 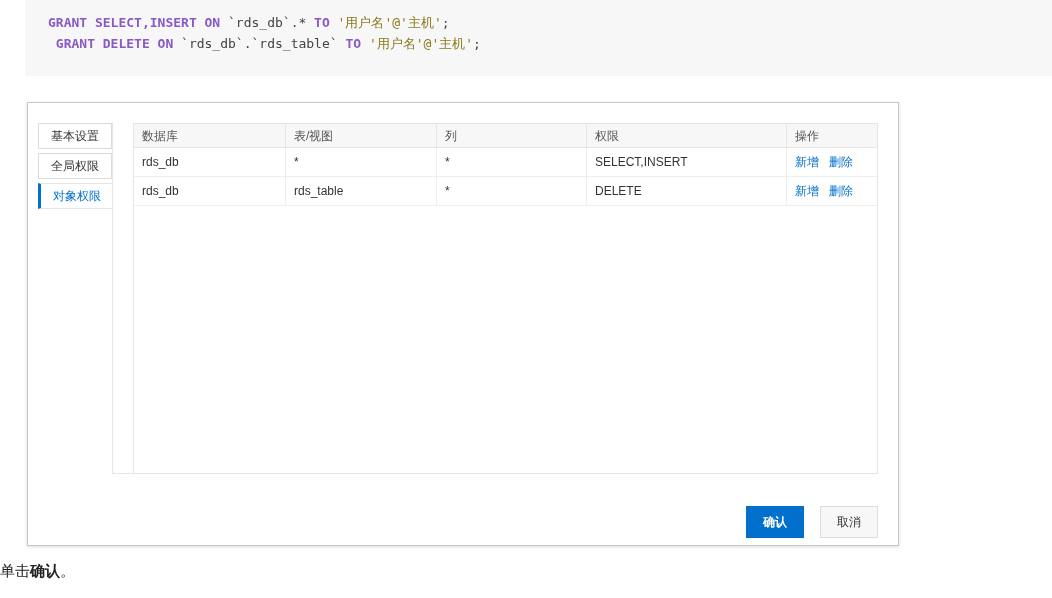 I want to click on column-header: 操作, so click(x=807, y=136).